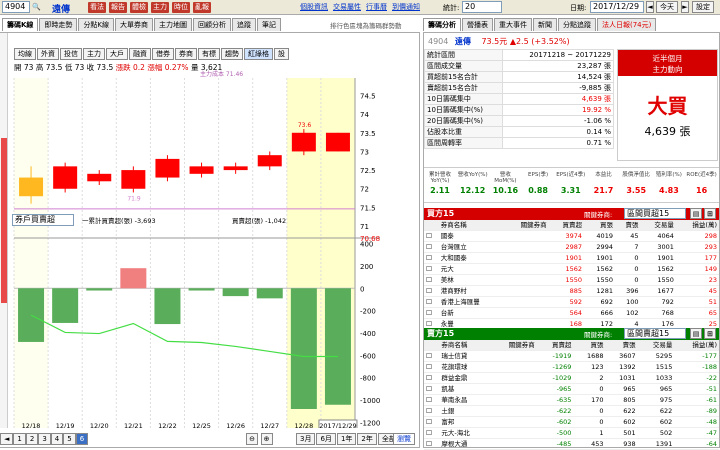 The height and width of the screenshot is (450, 720). Describe the element at coordinates (571, 302) in the screenshot. I see `table-row: ☐ 香港上海匯豐 592 692 100 792 51` at that location.